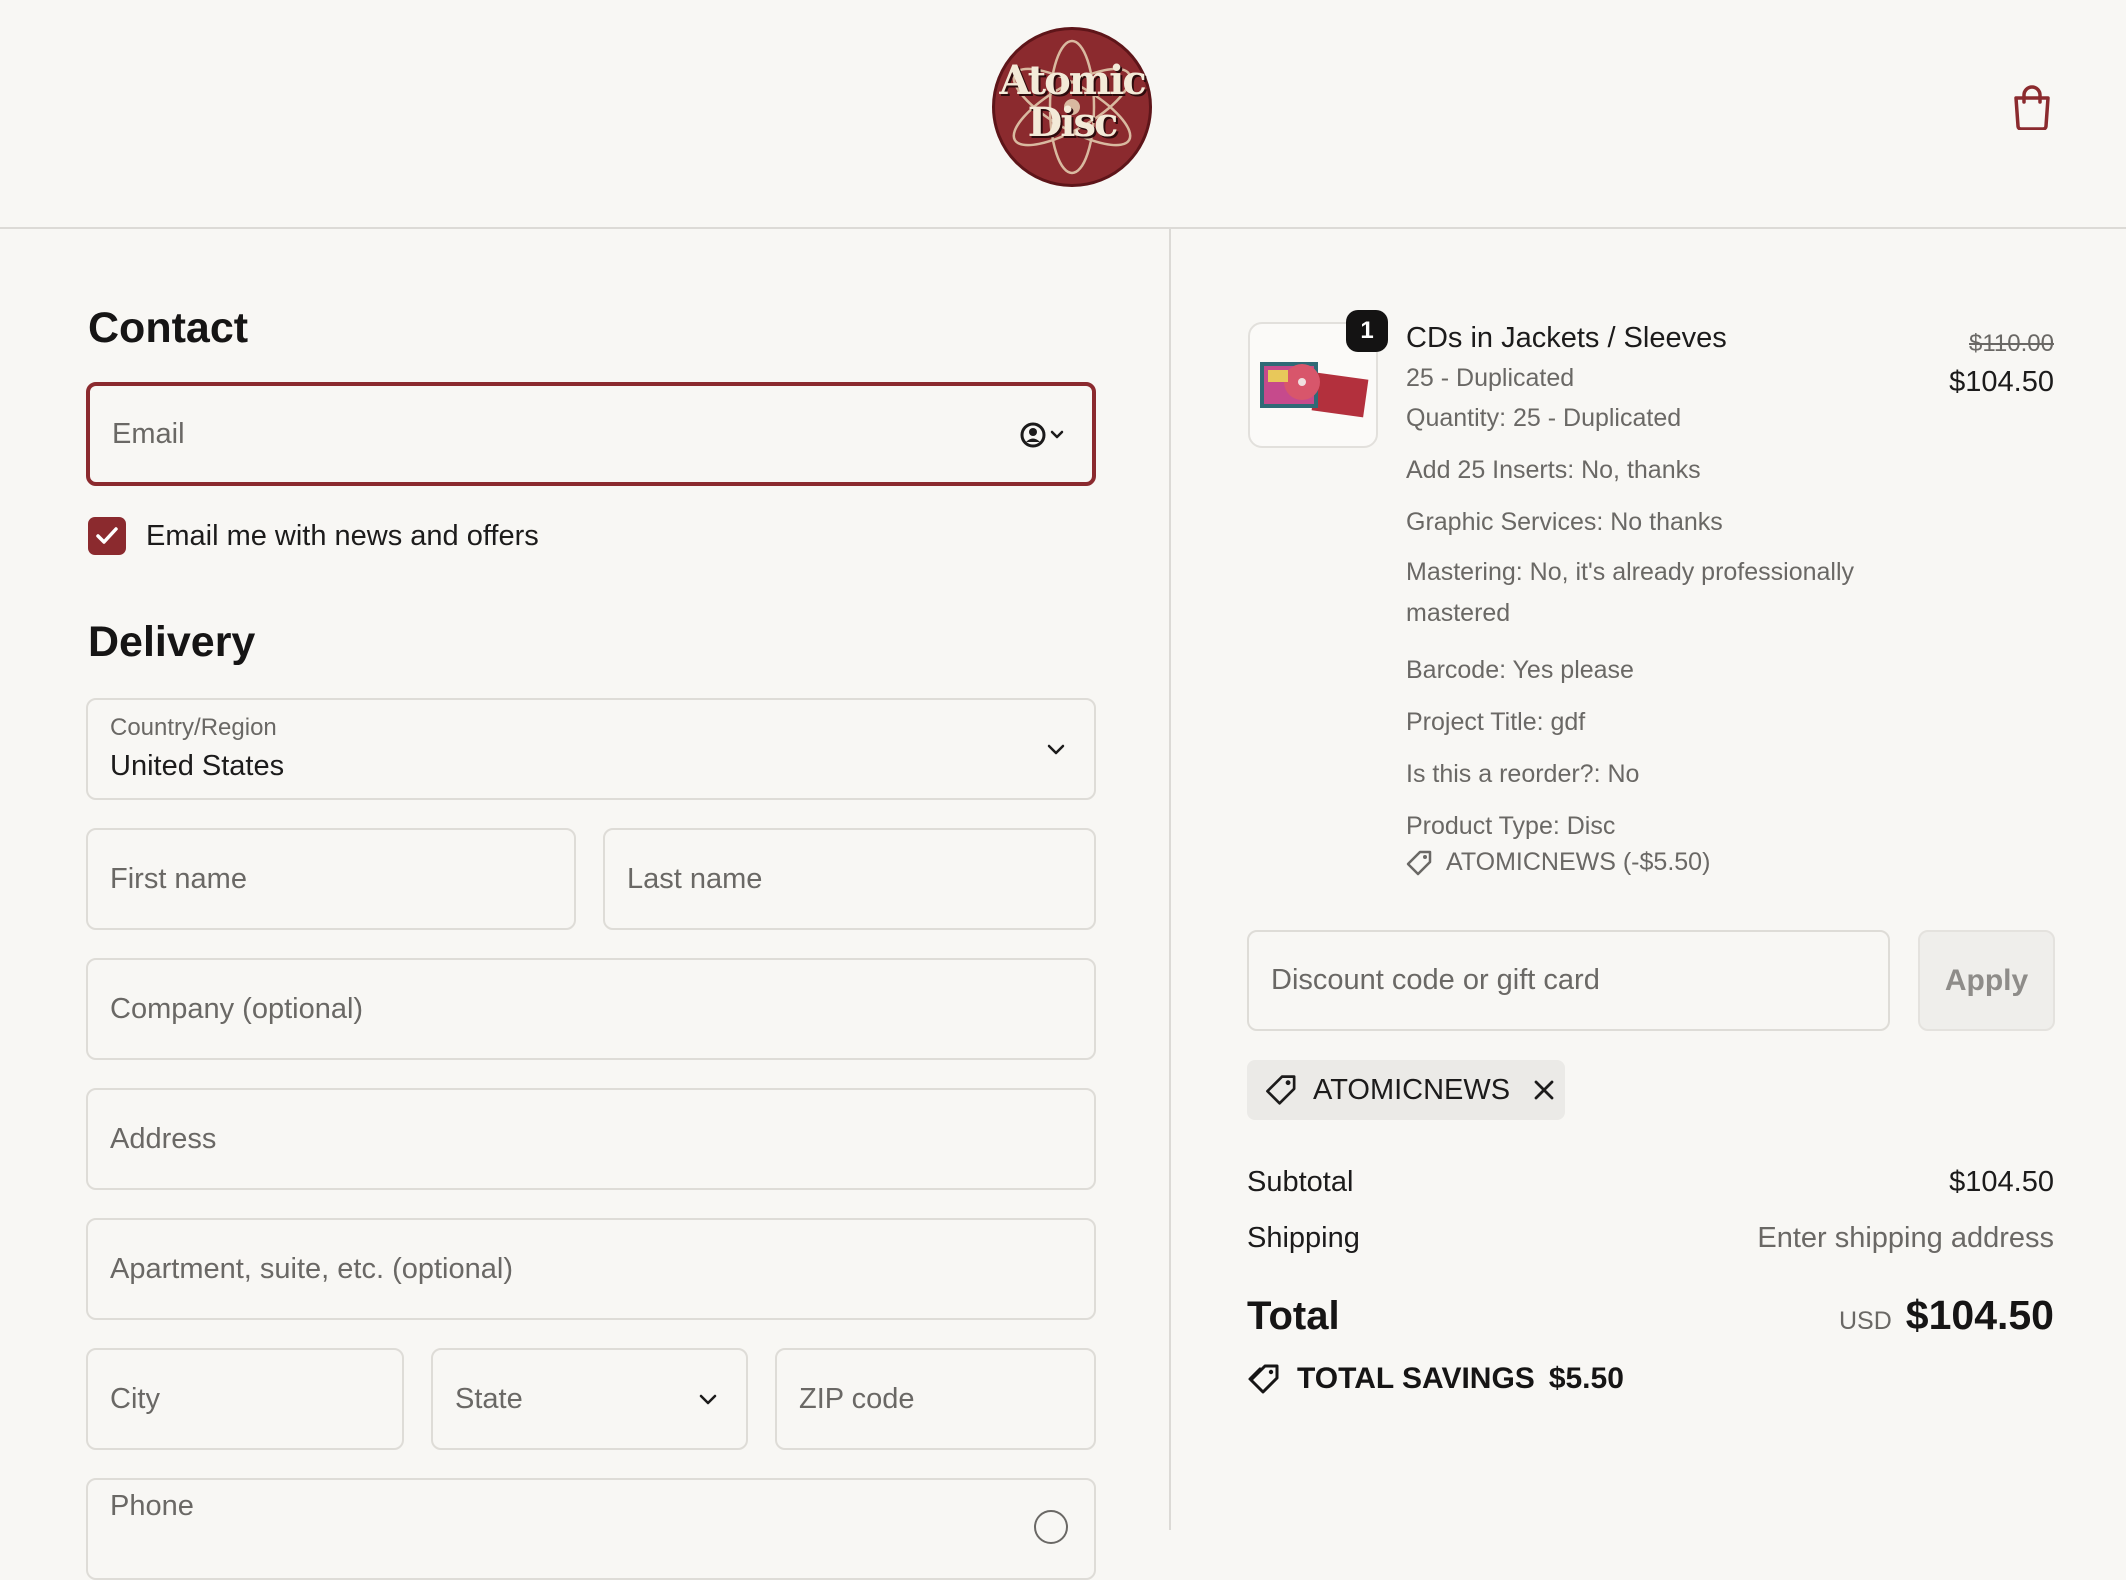  Describe the element at coordinates (695, 878) in the screenshot. I see `last-name-placeholder: Last name` at that location.